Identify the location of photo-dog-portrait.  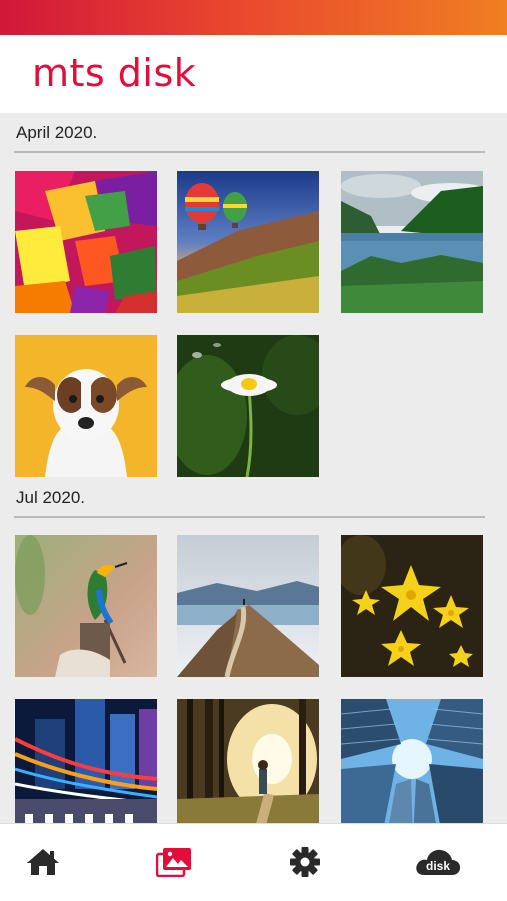
(86, 406).